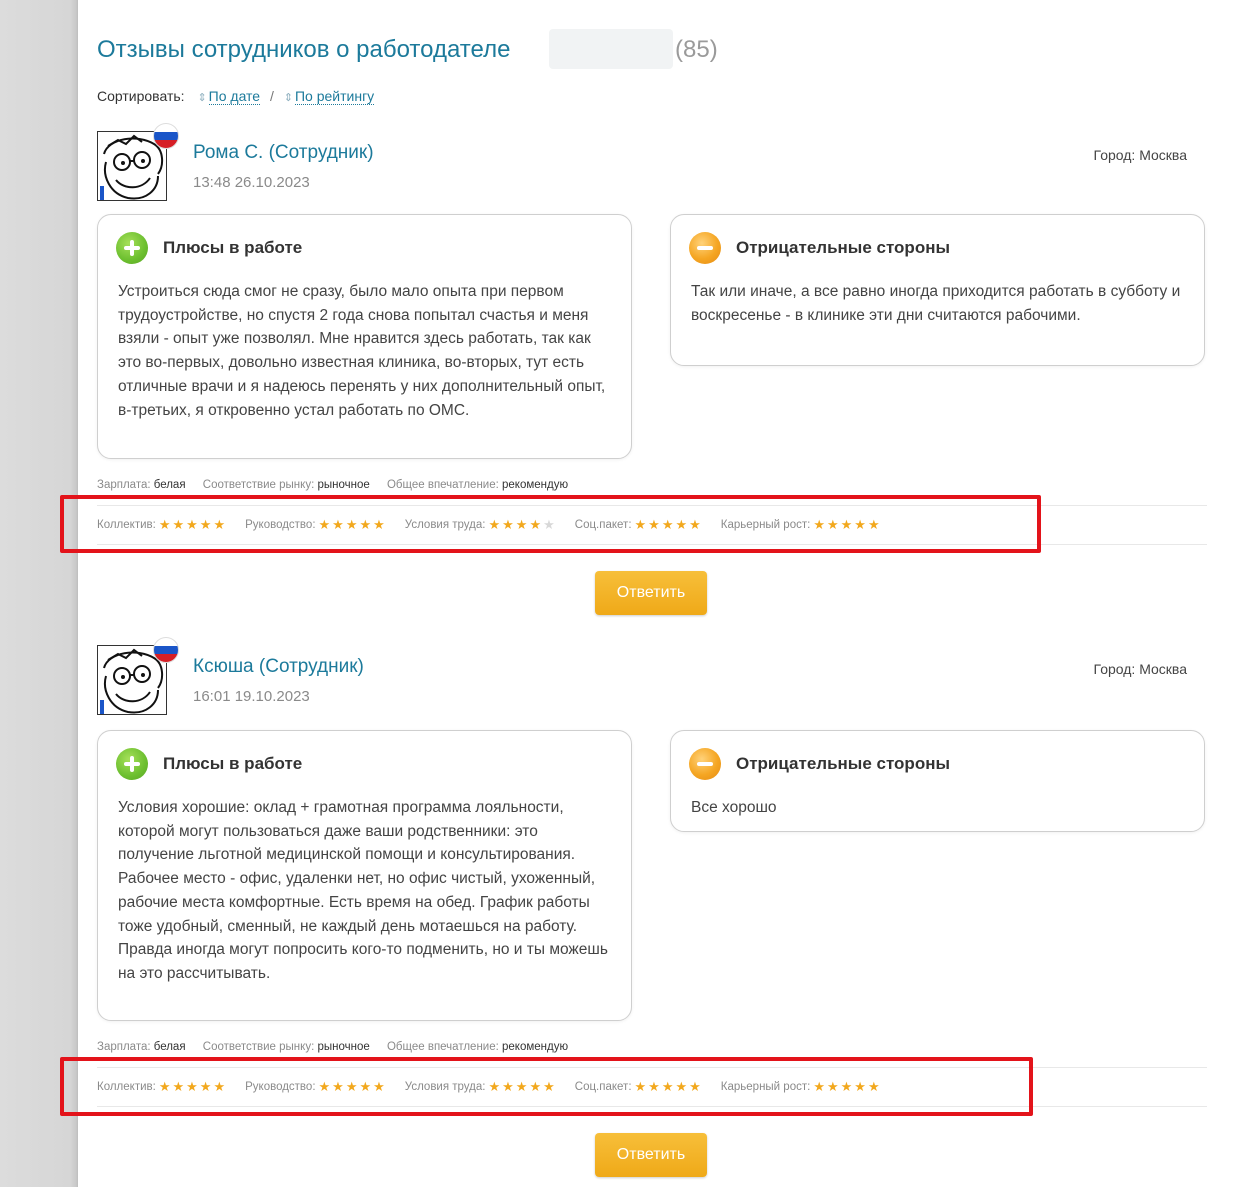 This screenshot has height=1187, width=1257. What do you see at coordinates (278, 667) in the screenshot?
I see `review-author: Ксюша (Сотрудник)` at bounding box center [278, 667].